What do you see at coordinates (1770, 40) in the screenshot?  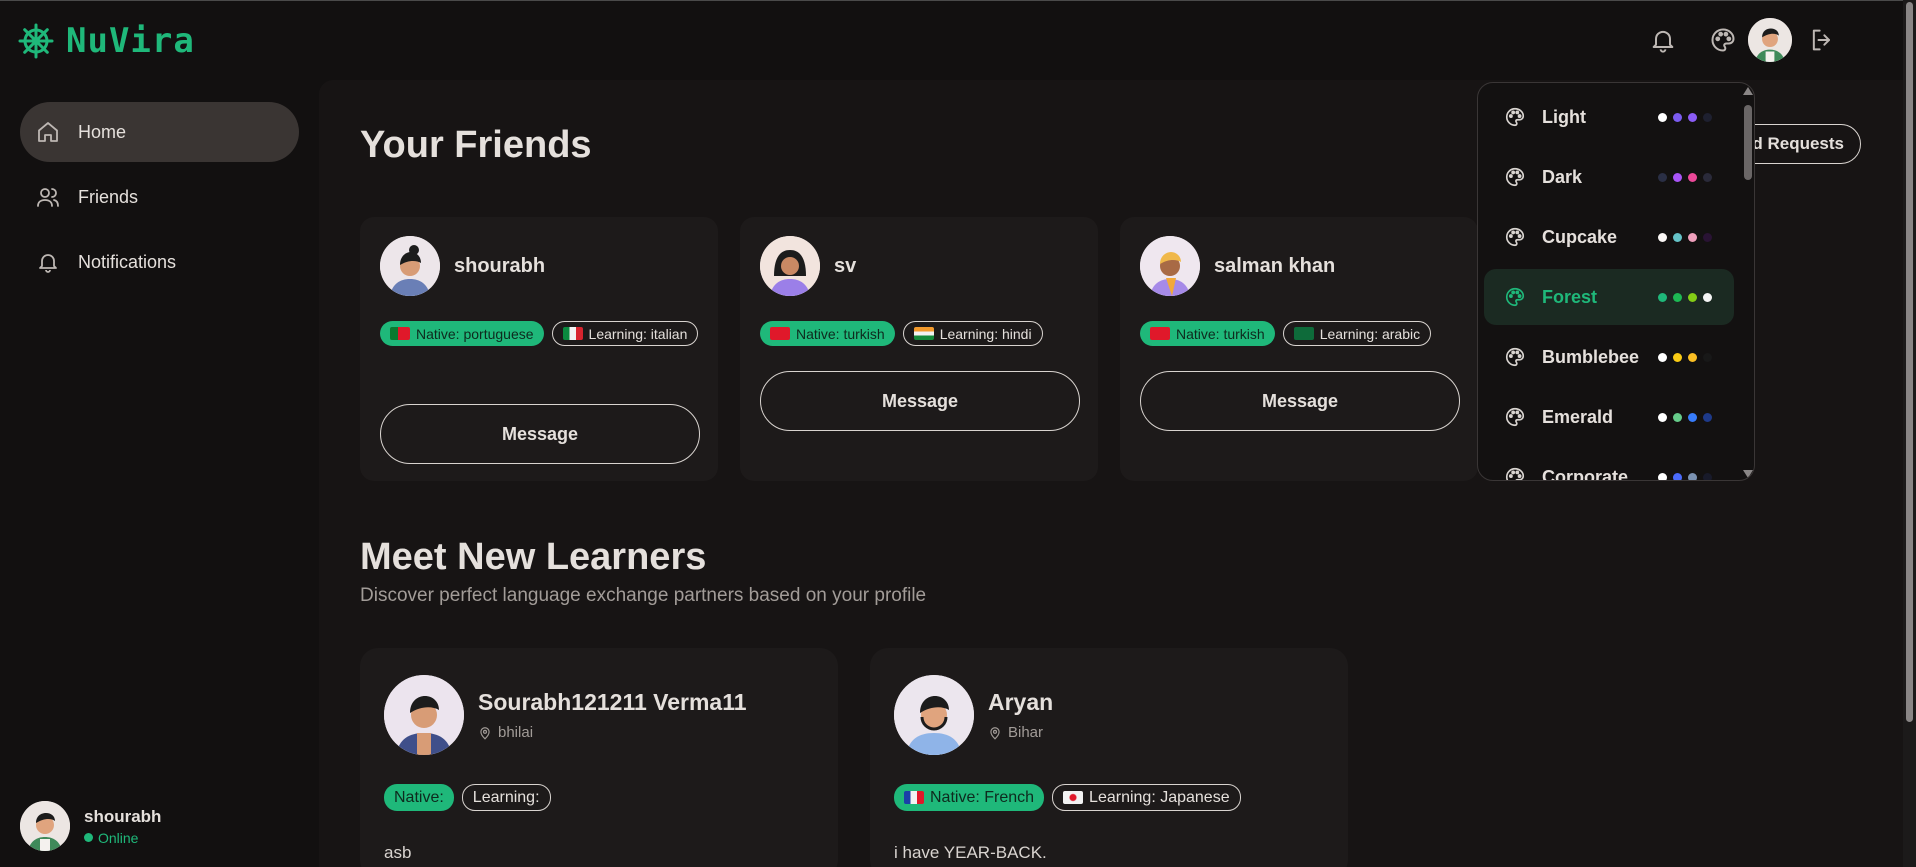 I see `header-avatar` at bounding box center [1770, 40].